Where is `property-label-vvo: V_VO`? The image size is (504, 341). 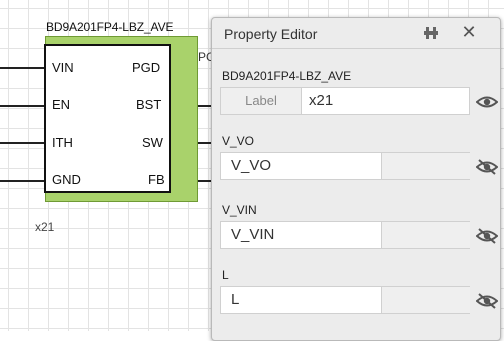 property-label-vvo: V_VO is located at coordinates (238, 141).